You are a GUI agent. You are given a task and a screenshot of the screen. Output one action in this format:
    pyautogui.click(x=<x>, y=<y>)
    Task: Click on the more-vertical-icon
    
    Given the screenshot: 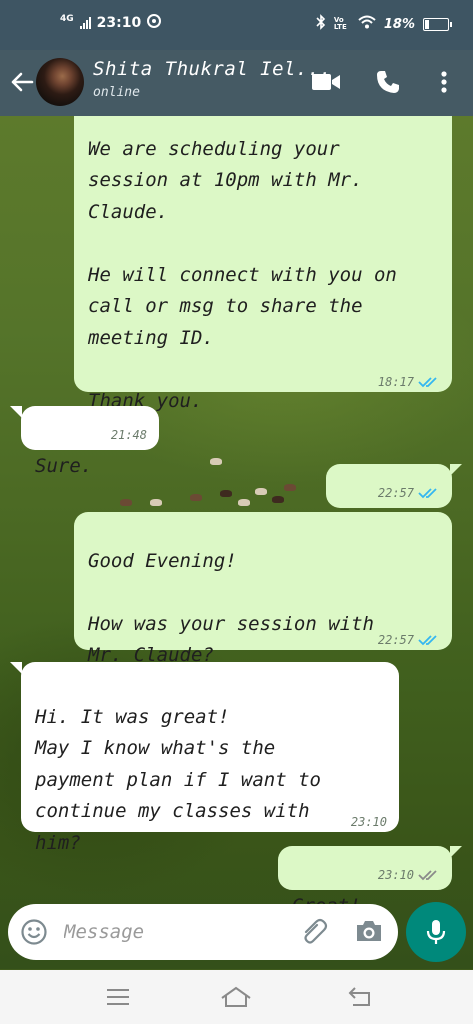 What is the action you would take?
    pyautogui.click(x=444, y=82)
    